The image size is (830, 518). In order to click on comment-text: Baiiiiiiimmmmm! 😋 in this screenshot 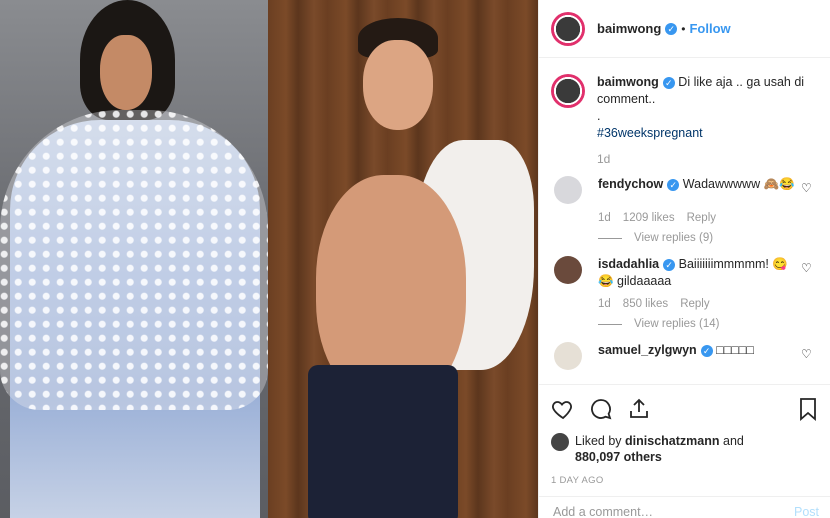, I will do `click(733, 264)`.